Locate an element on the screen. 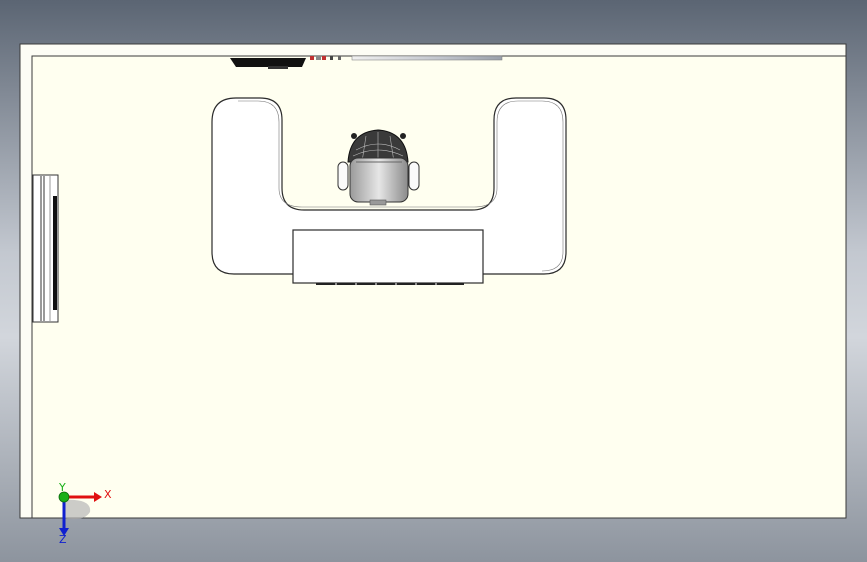 The width and height of the screenshot is (867, 562). desk-console is located at coordinates (388, 256).